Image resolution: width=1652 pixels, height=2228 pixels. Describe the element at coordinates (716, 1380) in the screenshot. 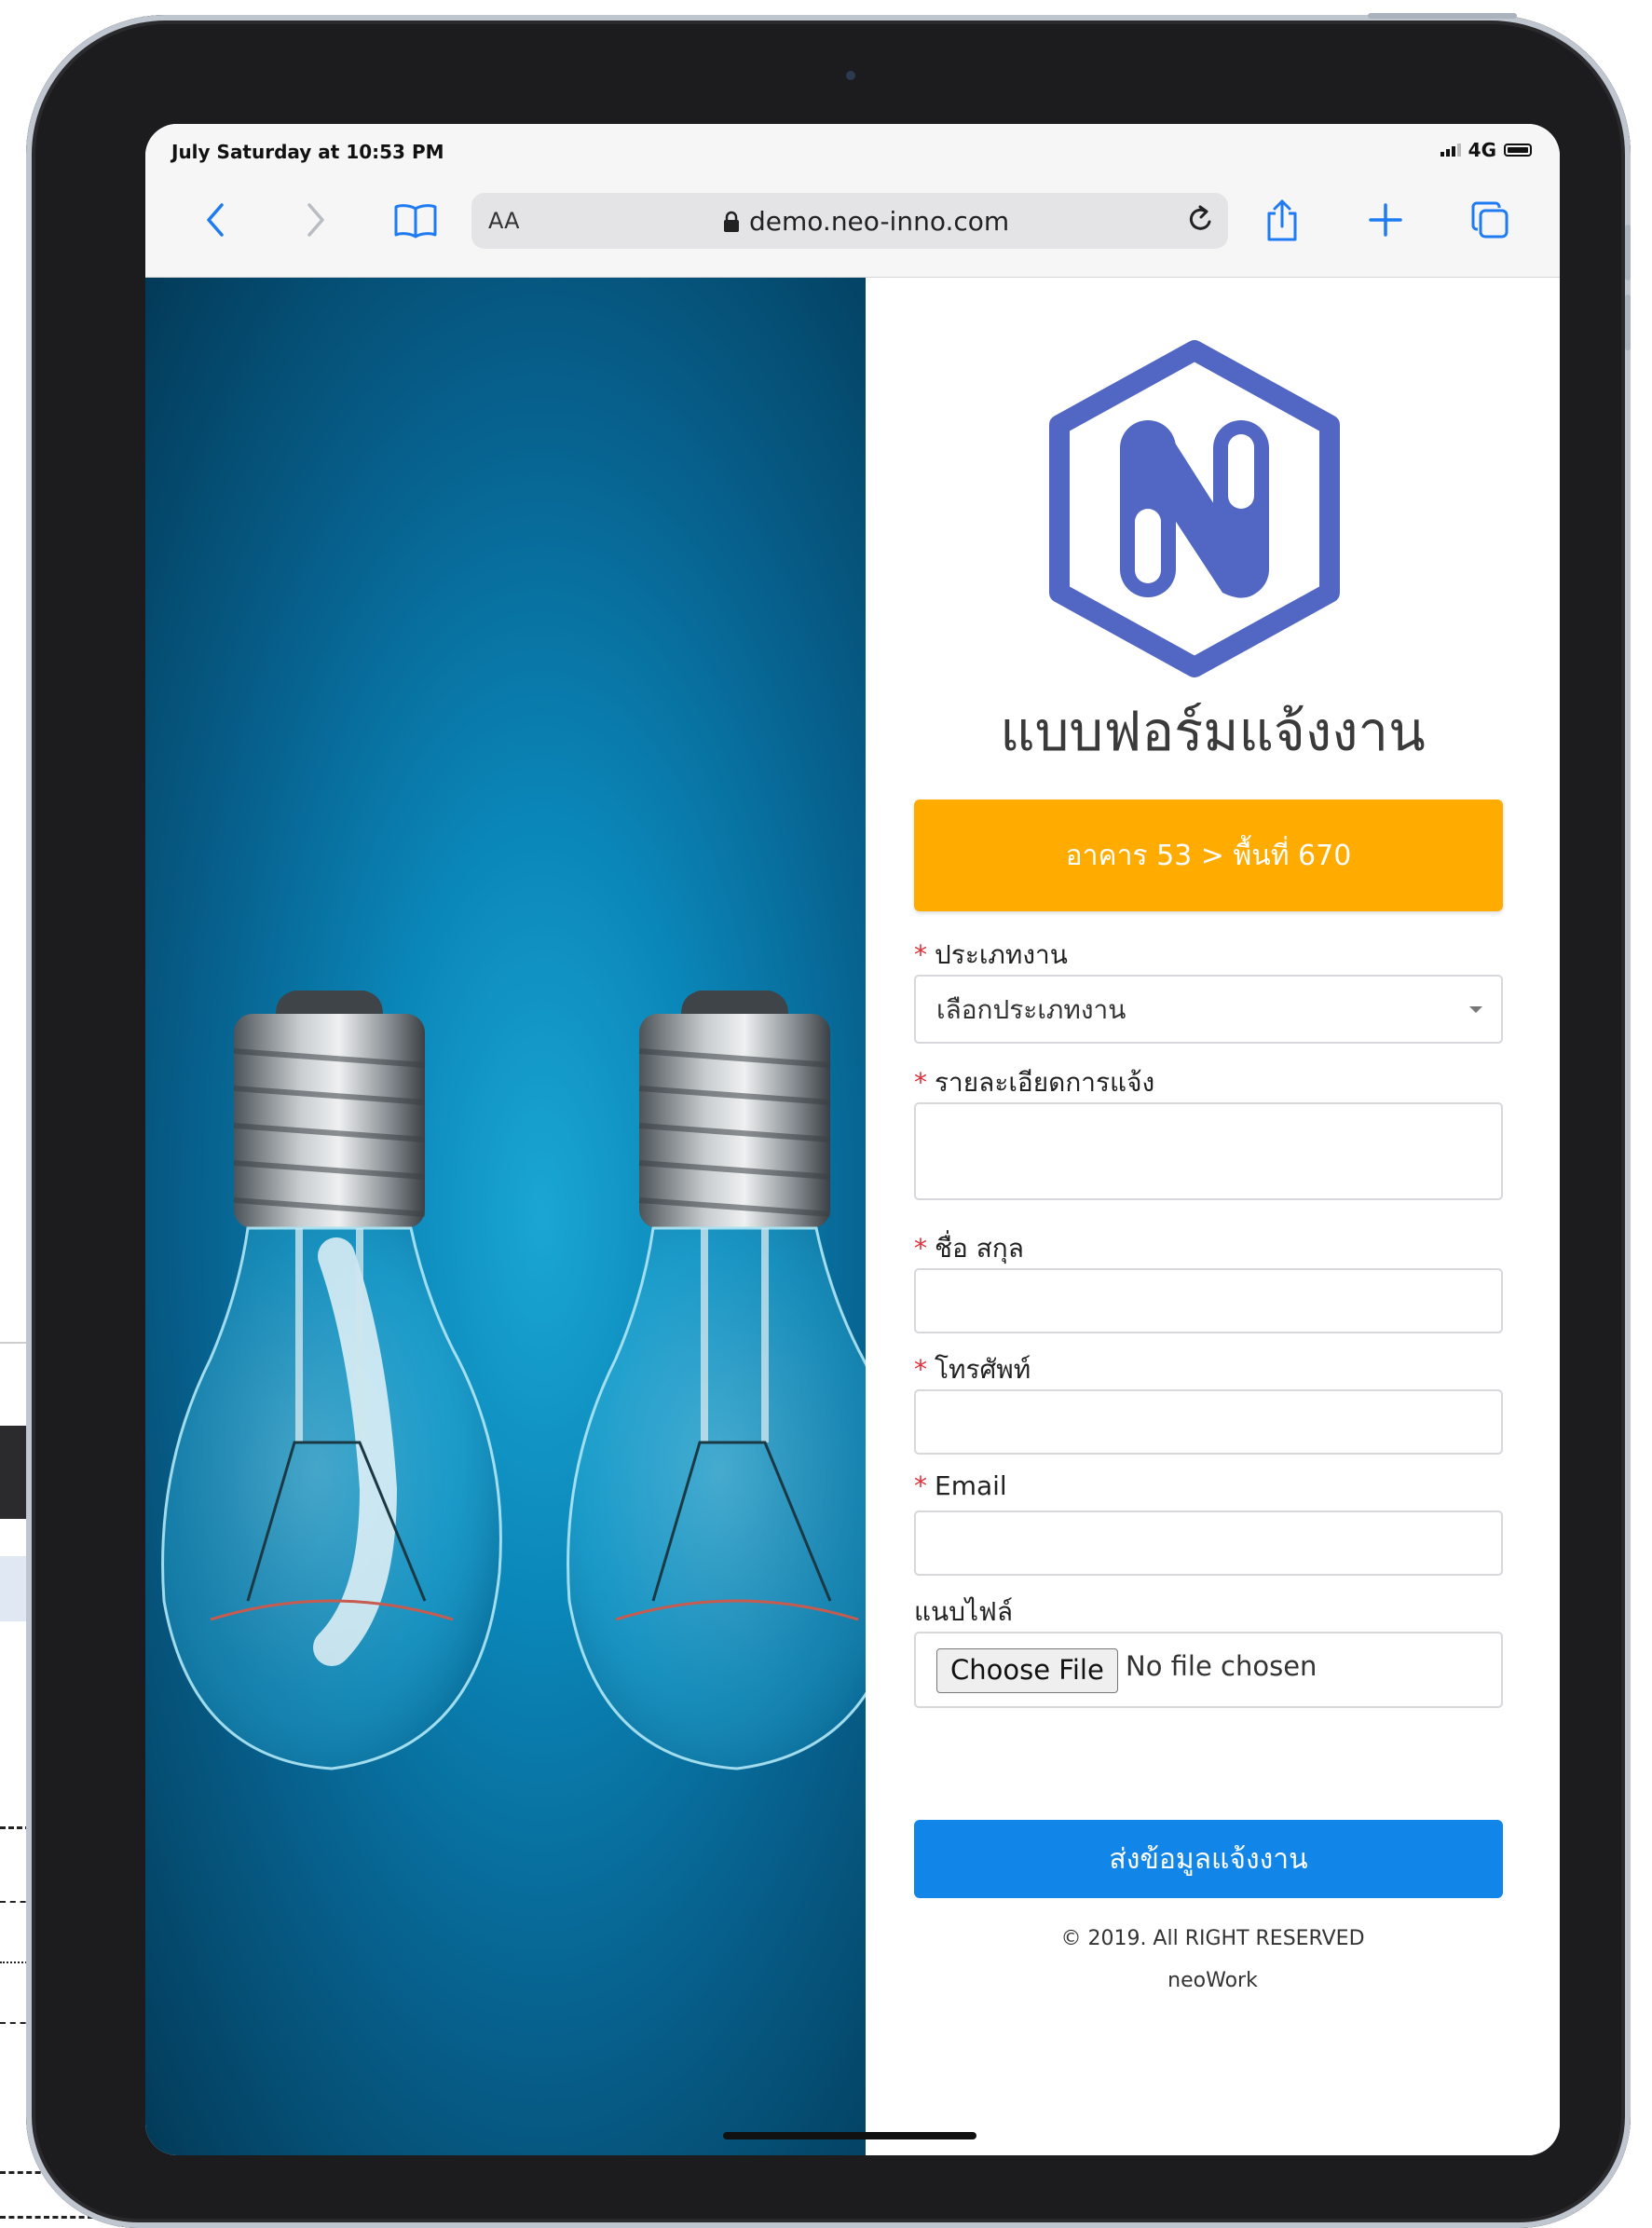

I see `lightbulb-right` at that location.